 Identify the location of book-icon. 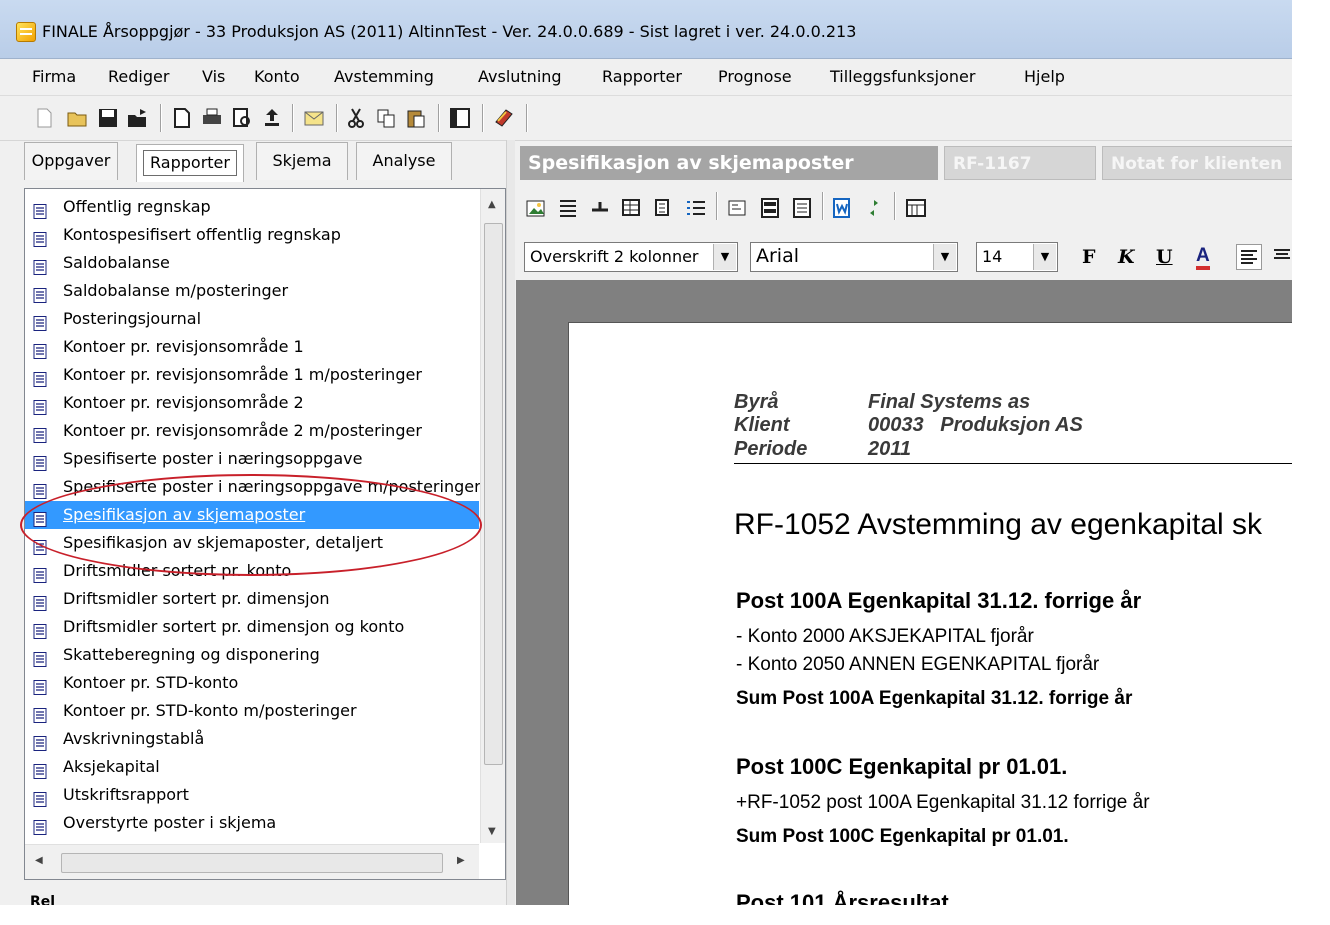
(504, 118).